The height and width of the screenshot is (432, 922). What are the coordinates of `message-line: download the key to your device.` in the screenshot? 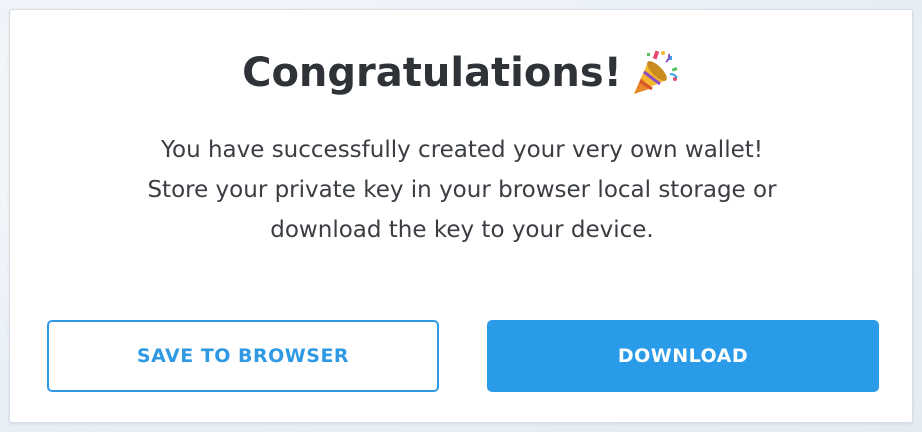 It's located at (462, 230).